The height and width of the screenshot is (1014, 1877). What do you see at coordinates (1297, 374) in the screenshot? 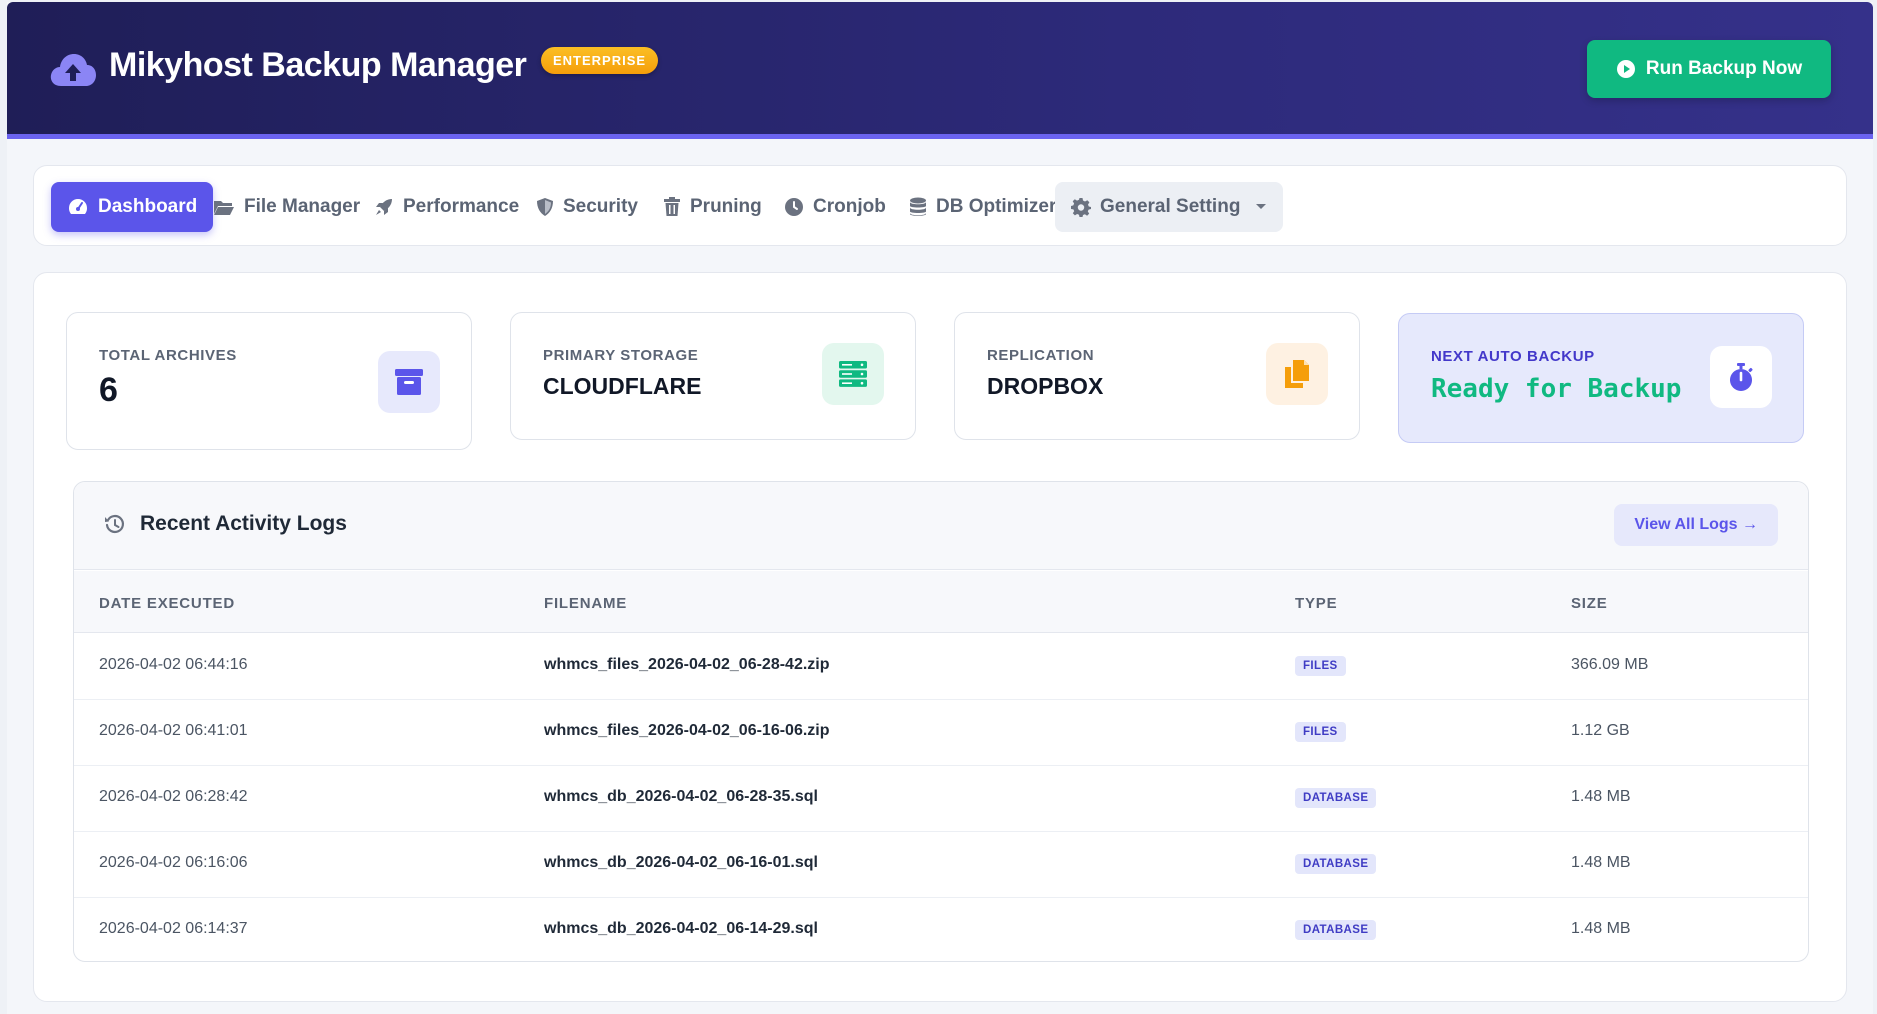
I see `copy-icon` at bounding box center [1297, 374].